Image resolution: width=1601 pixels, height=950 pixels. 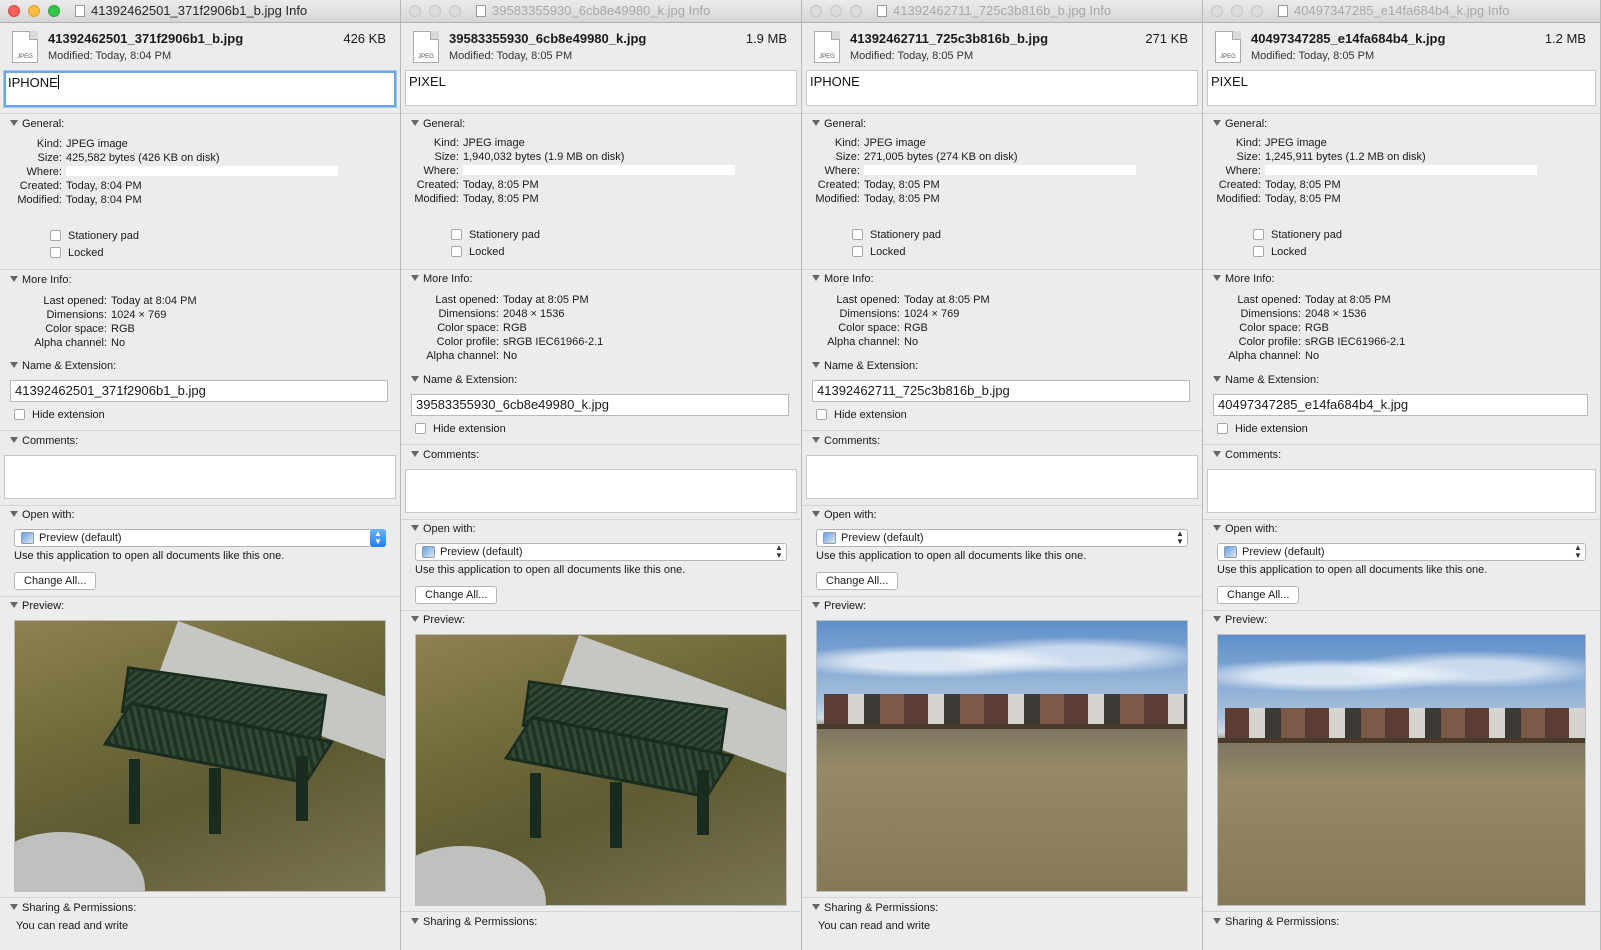 I want to click on name-extension-field: 40497347285_e14fa684b4_k.jpg, so click(x=1400, y=405).